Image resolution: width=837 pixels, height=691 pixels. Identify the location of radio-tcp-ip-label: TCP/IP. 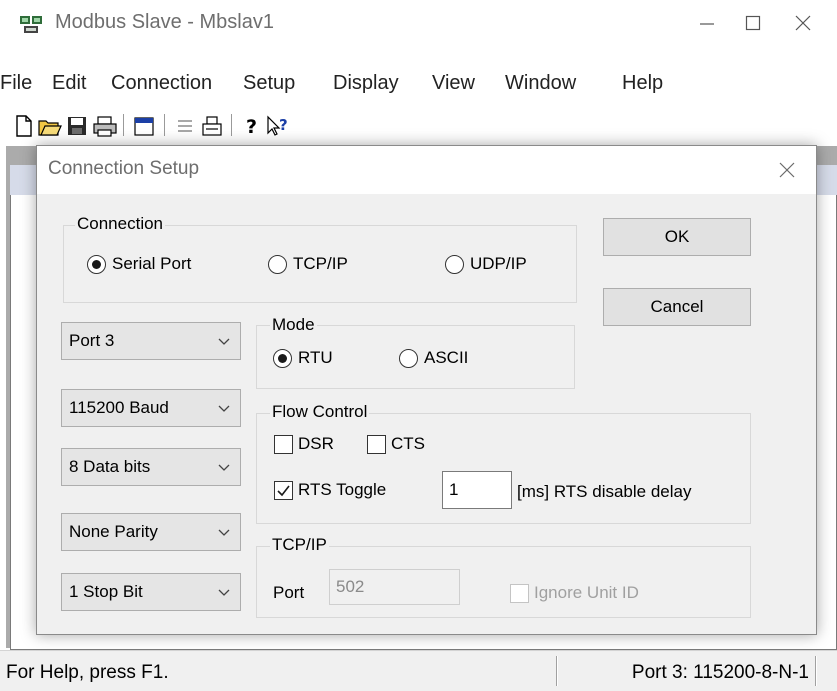
(320, 263).